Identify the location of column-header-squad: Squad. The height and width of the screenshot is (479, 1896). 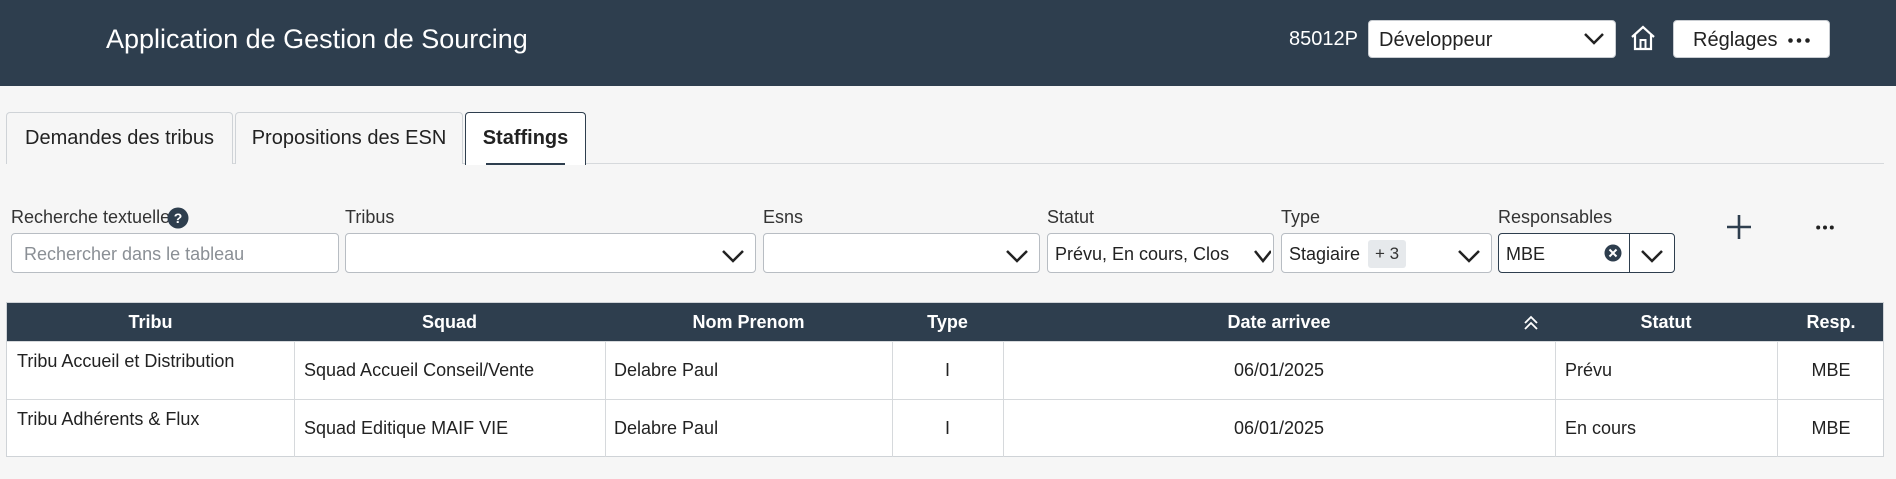
(449, 322).